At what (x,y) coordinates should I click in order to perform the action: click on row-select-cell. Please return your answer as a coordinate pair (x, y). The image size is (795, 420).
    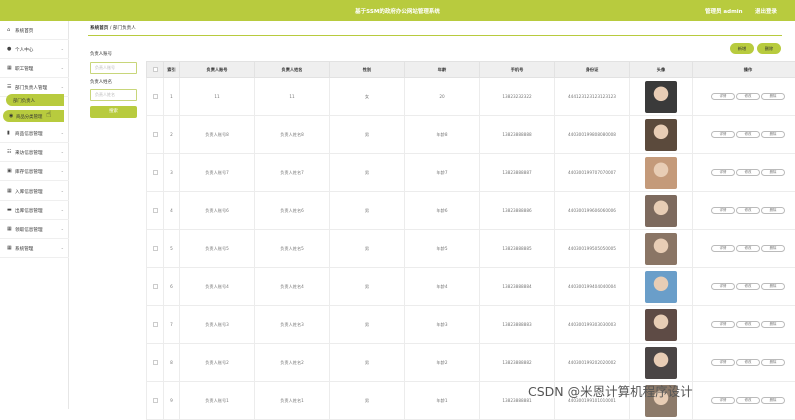
    Looking at the image, I should click on (155, 173).